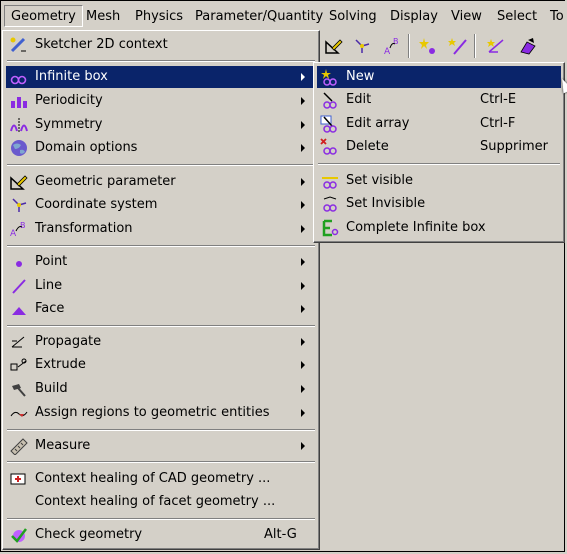 The image size is (567, 554). Describe the element at coordinates (475, 46) in the screenshot. I see `toolbar-separator` at that location.